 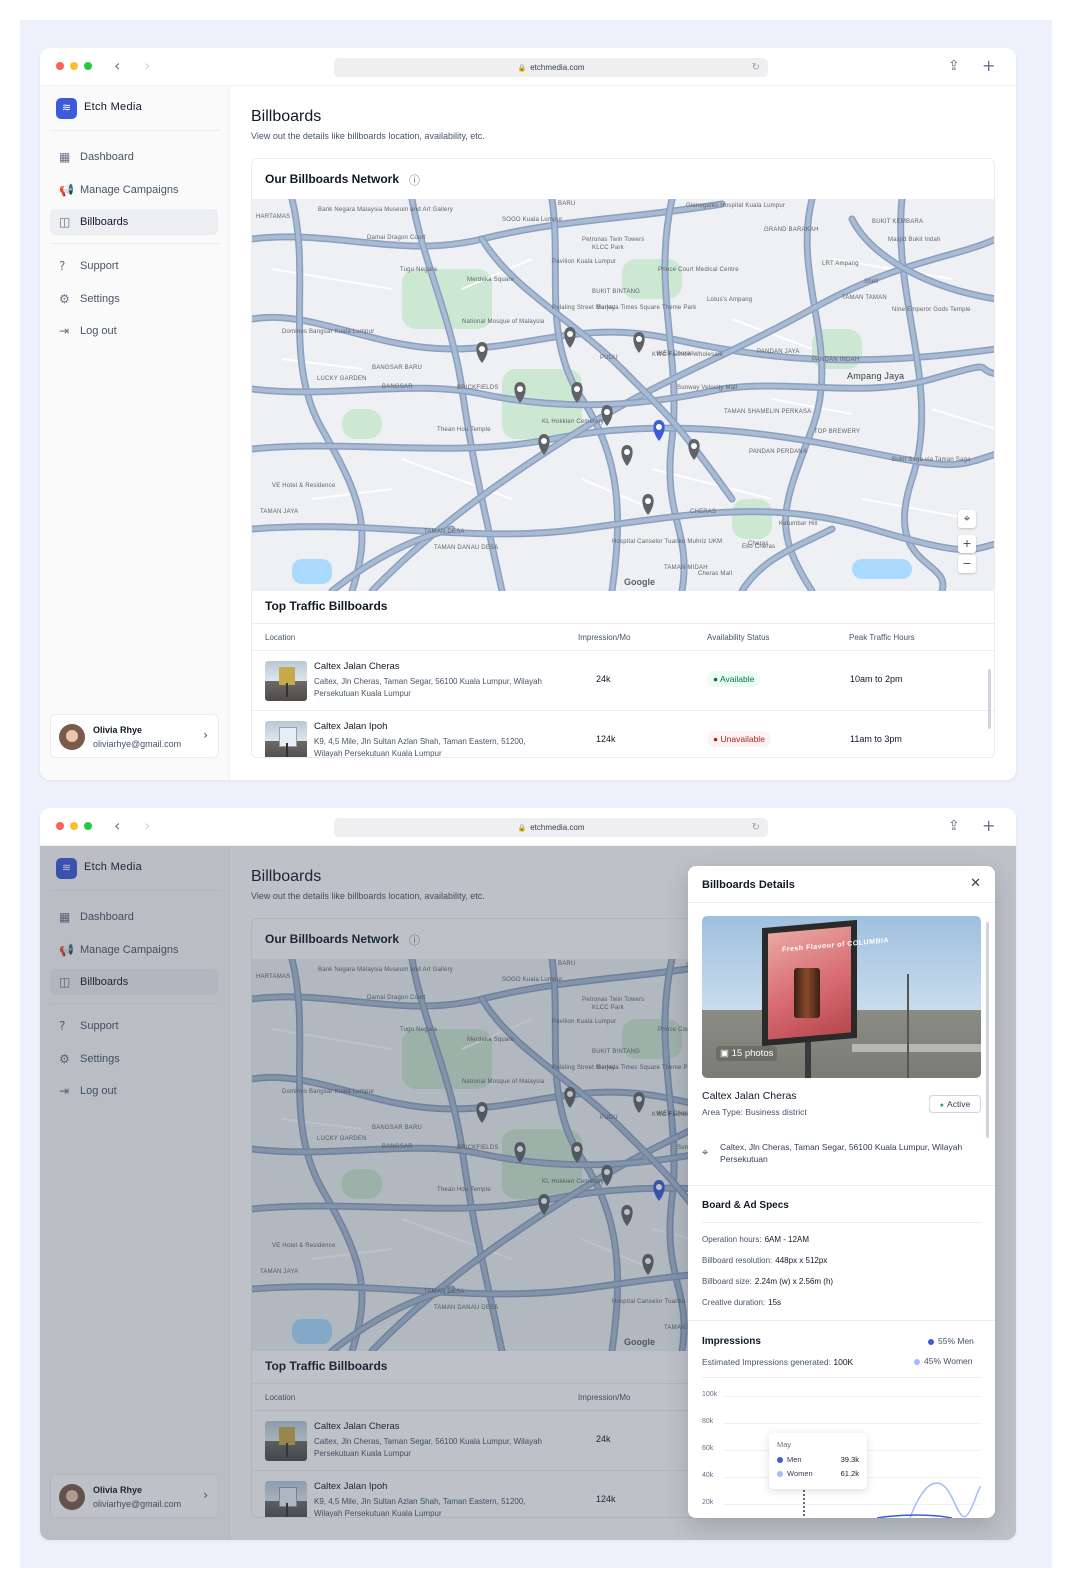 I want to click on tooltip-dot, so click(x=780, y=1460).